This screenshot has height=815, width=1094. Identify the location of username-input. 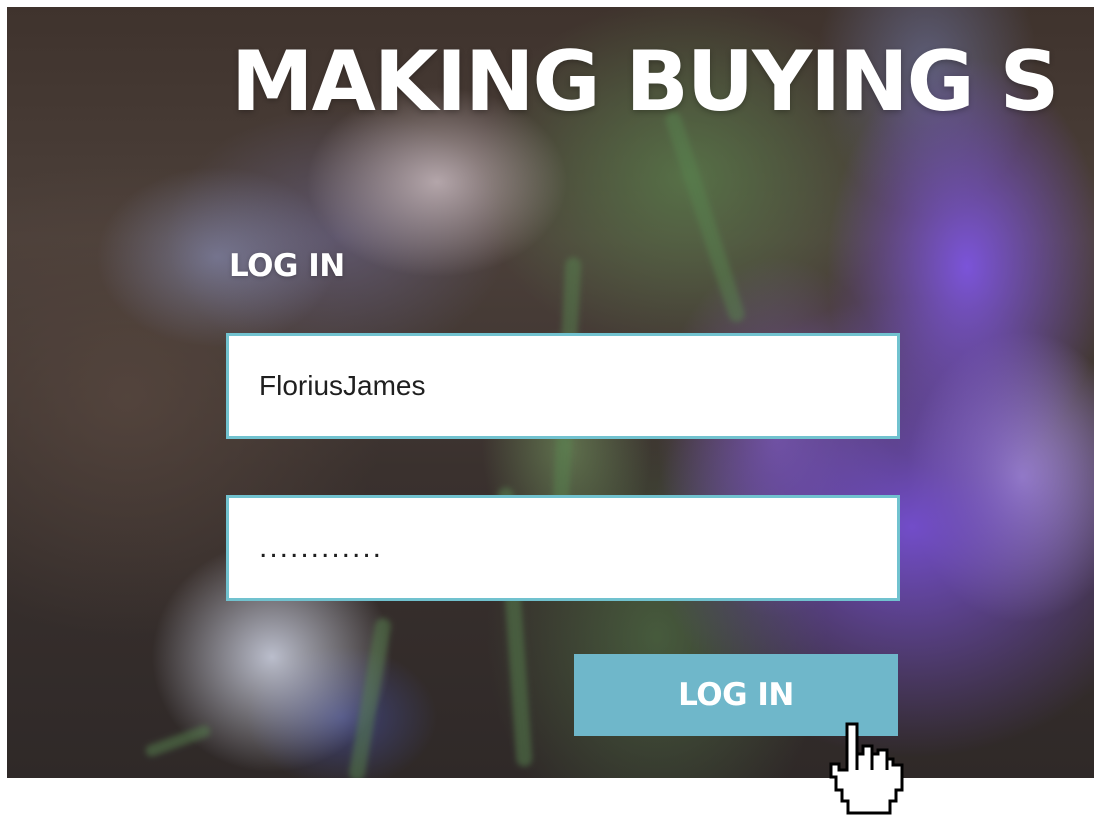
(563, 386).